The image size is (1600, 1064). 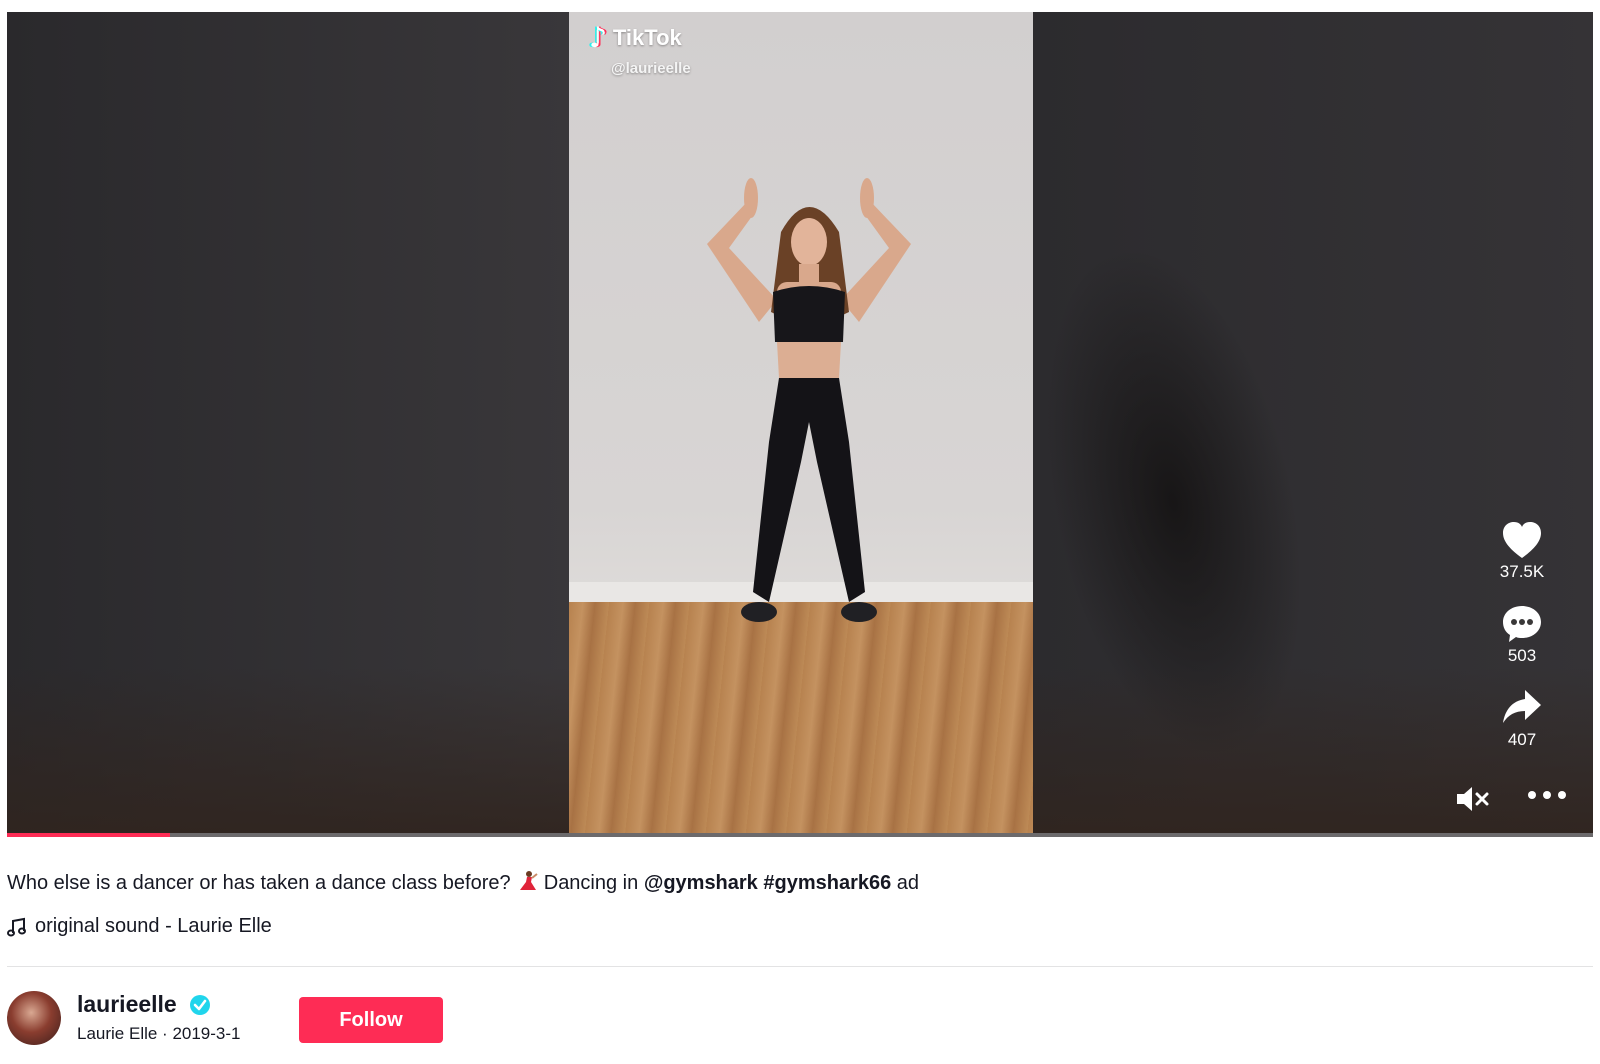 I want to click on heart-icon, so click(x=1522, y=540).